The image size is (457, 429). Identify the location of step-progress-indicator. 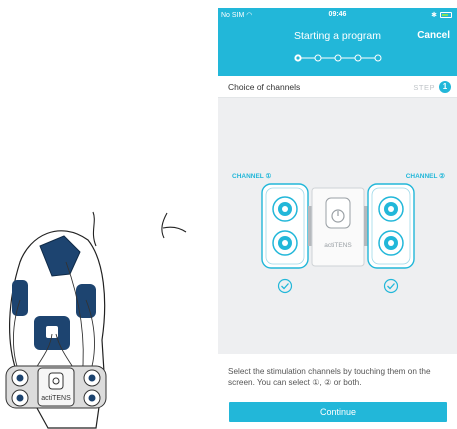
(338, 58).